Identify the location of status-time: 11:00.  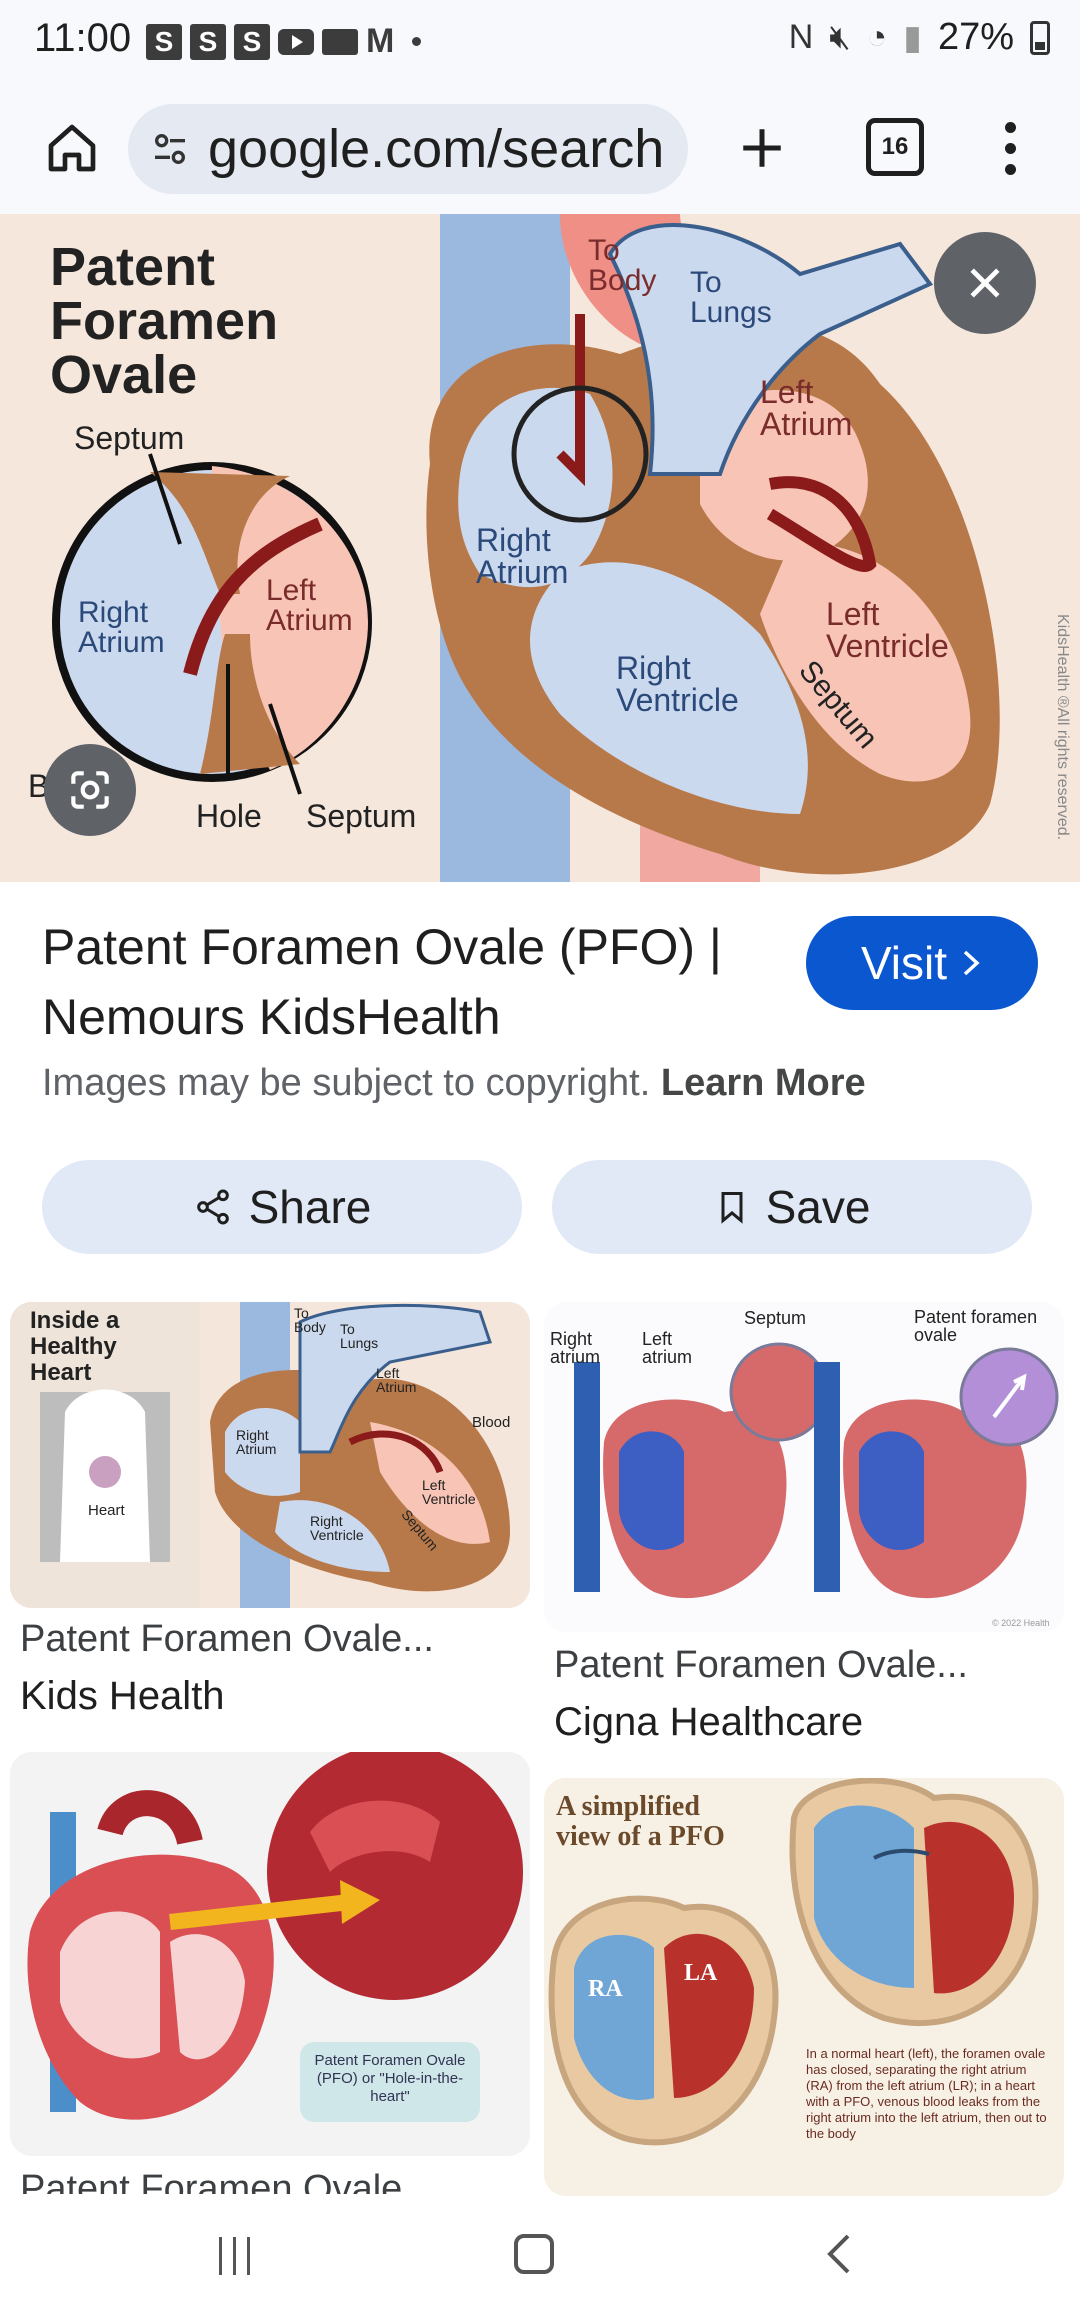
(83, 38).